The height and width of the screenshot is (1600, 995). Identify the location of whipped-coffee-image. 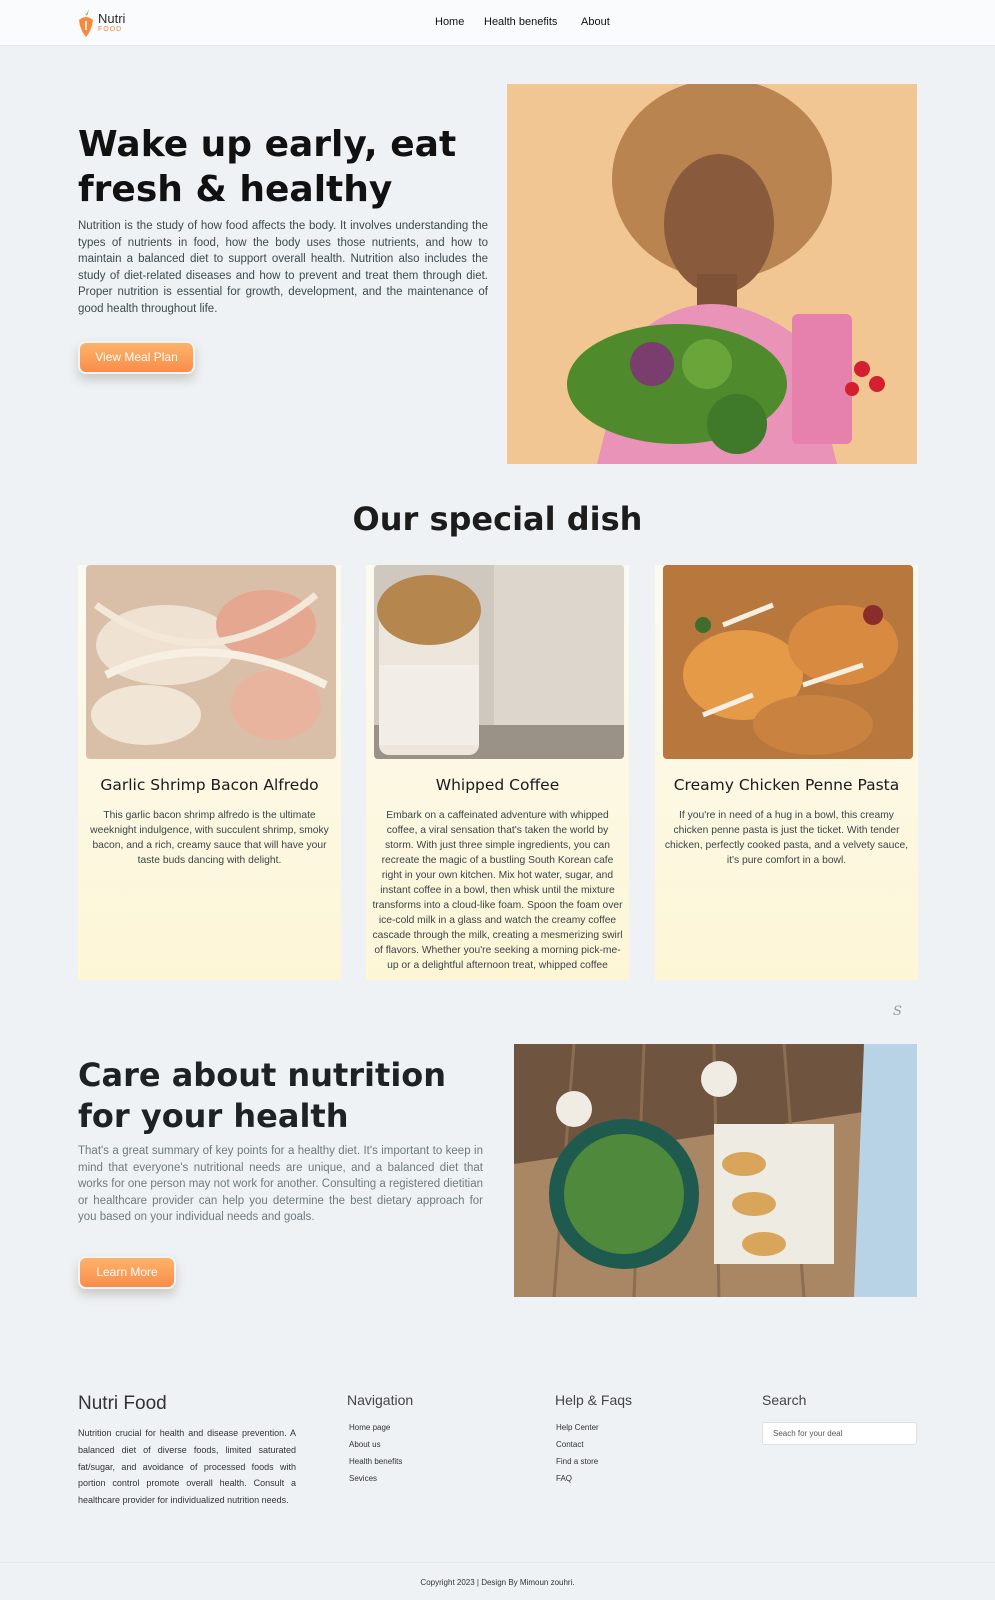
(499, 662).